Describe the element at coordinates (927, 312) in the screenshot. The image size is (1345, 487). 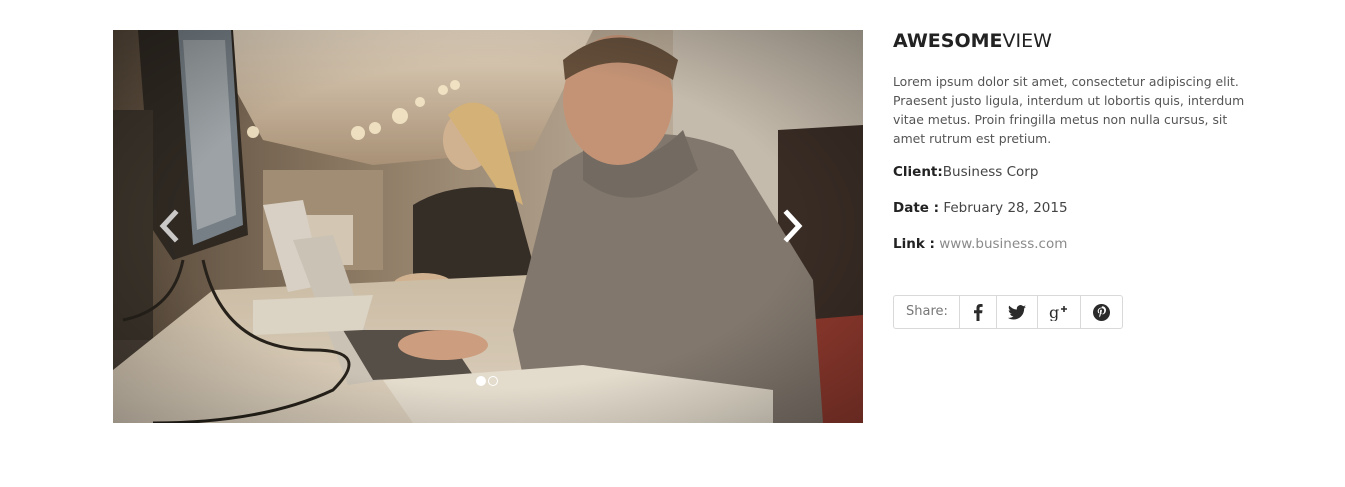
I see `share-label: Share:` at that location.